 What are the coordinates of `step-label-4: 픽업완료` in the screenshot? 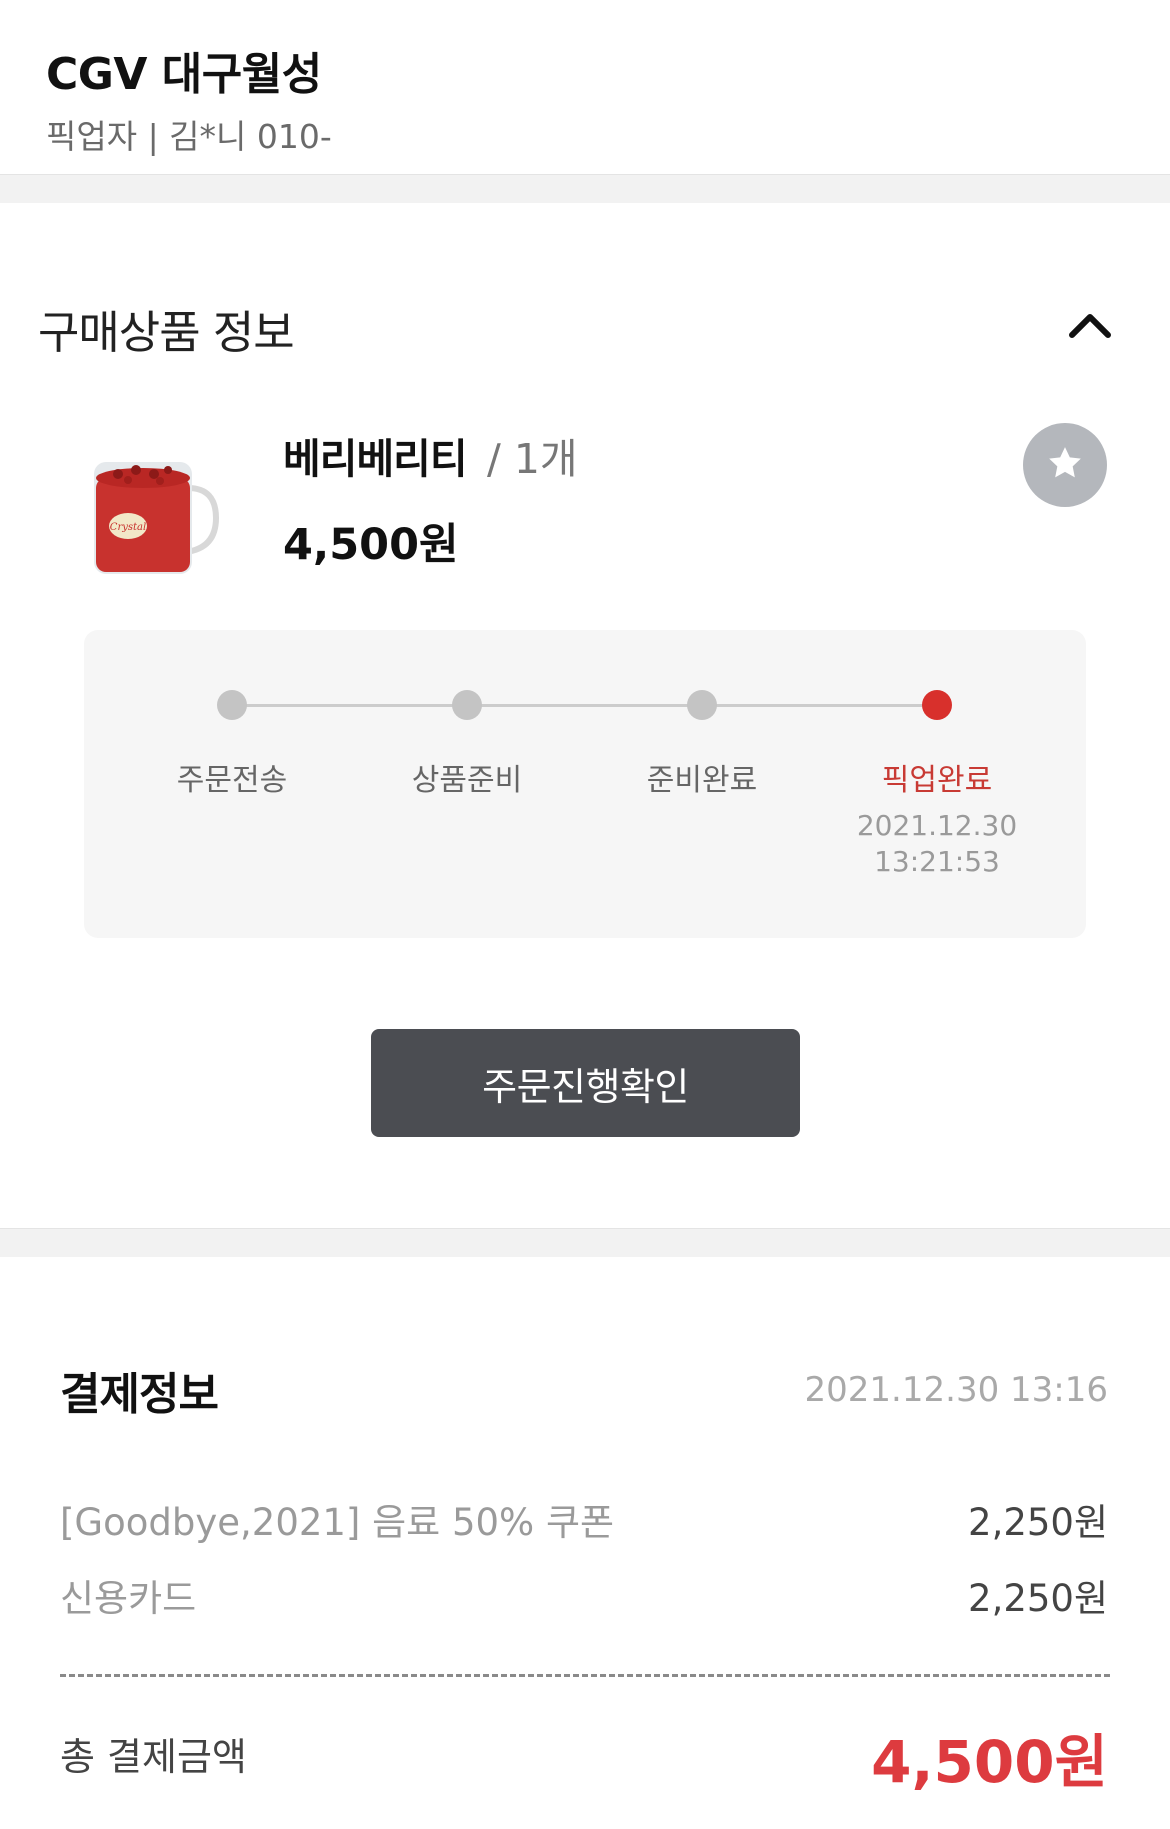 It's located at (937, 780).